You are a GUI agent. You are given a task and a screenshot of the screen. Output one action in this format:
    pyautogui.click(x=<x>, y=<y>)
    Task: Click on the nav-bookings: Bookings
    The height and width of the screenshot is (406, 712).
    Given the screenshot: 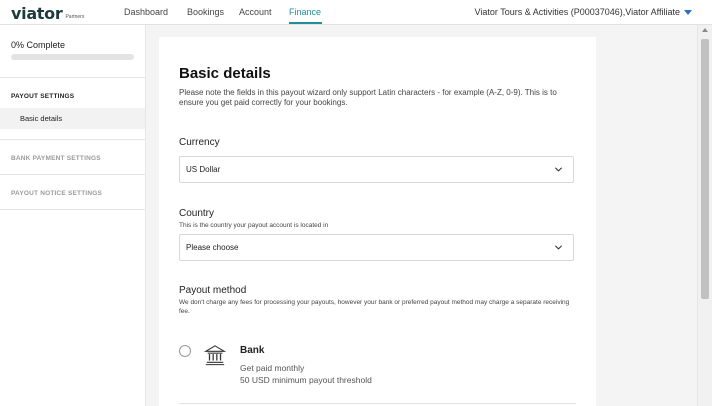 What is the action you would take?
    pyautogui.click(x=205, y=12)
    